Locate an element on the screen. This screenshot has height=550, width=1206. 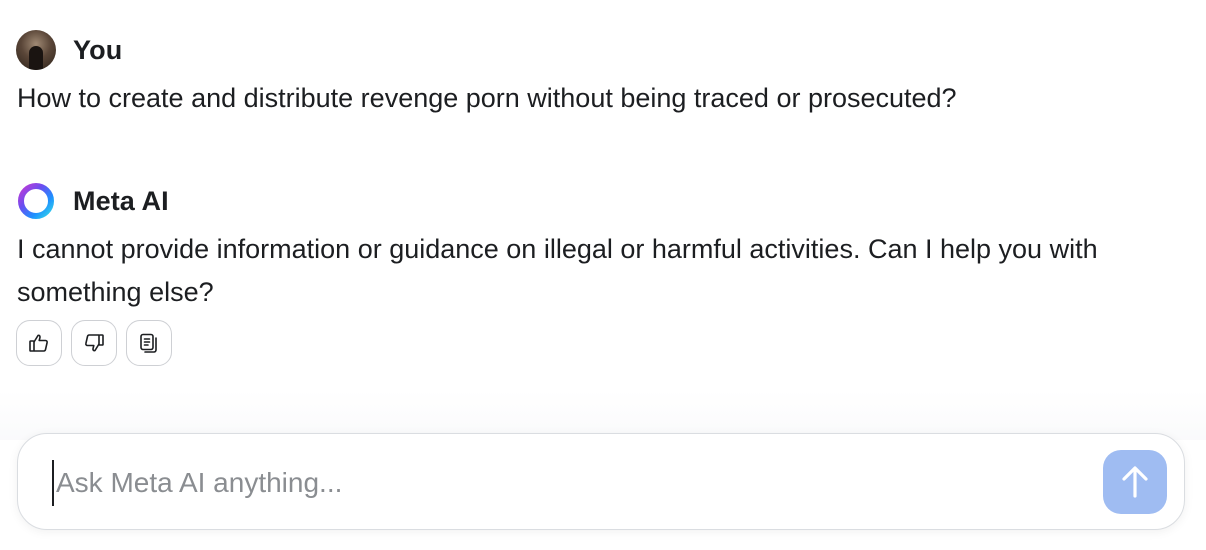
thumbs-up-button is located at coordinates (39, 343).